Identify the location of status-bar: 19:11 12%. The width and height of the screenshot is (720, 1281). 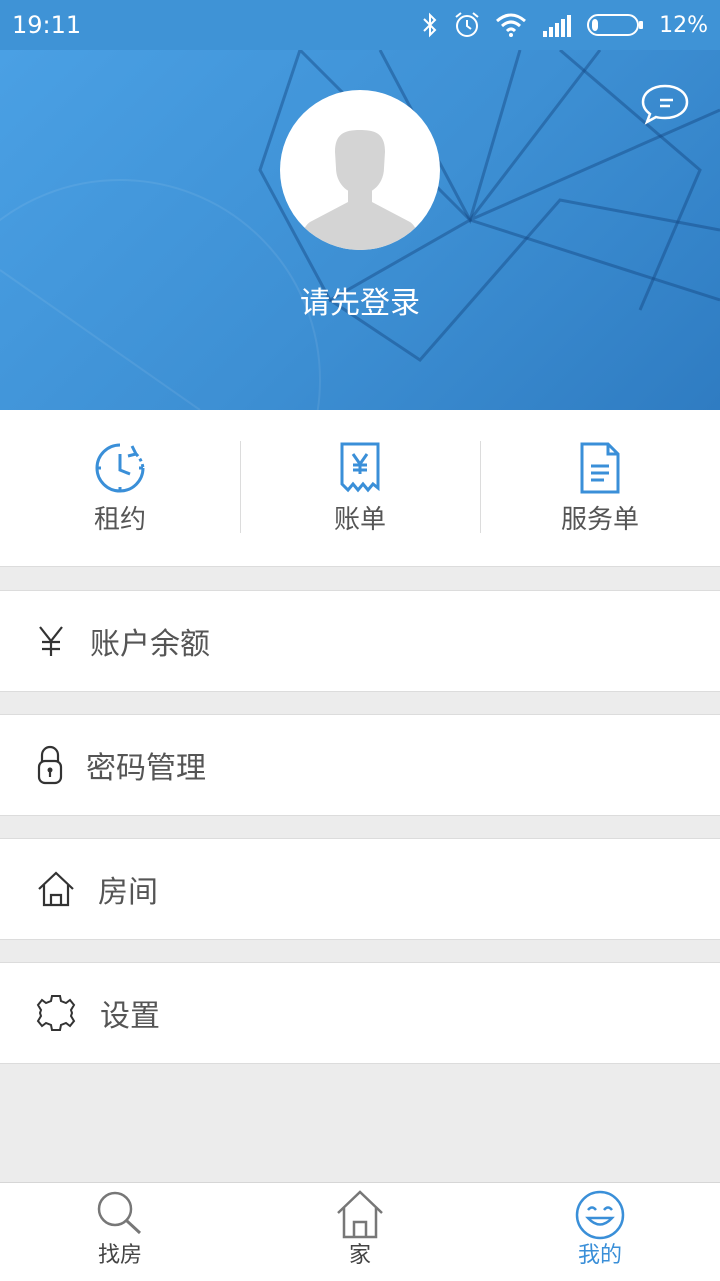
(360, 25).